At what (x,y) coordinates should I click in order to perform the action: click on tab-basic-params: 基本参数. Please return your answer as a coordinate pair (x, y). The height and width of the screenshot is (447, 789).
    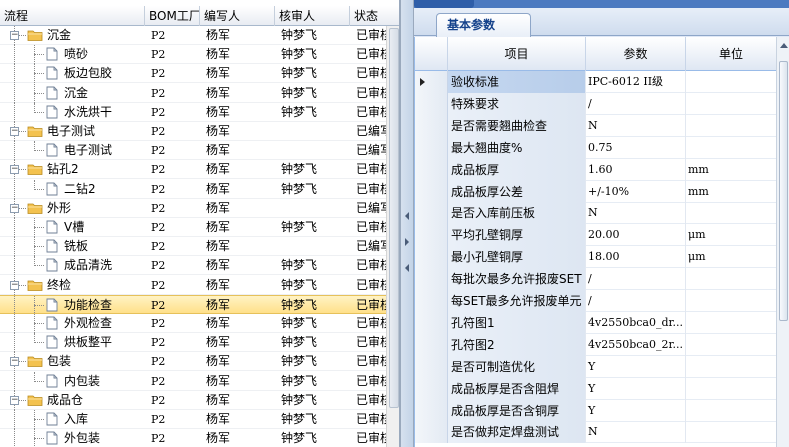
    Looking at the image, I should click on (483, 25).